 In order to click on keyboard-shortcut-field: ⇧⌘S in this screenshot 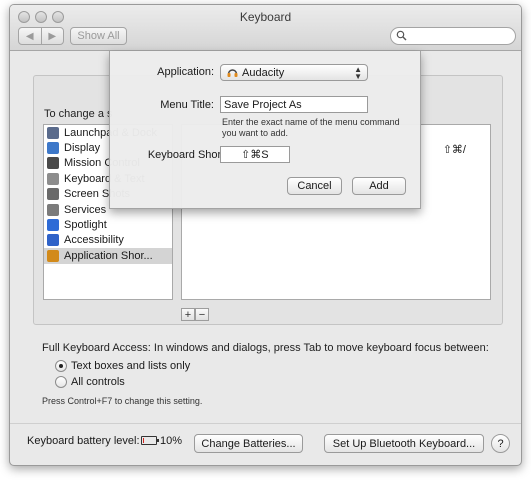, I will do `click(255, 154)`.